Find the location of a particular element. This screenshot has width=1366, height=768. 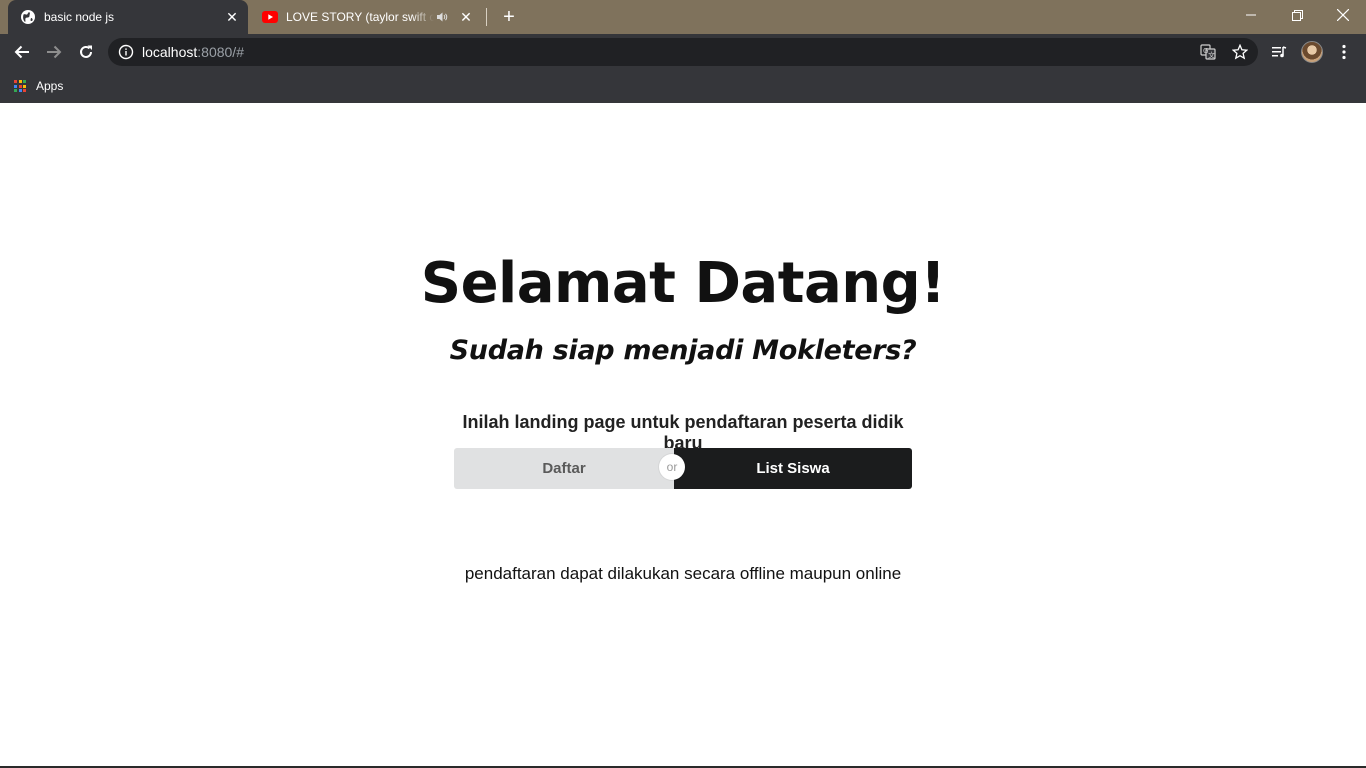

apps-label: Apps is located at coordinates (50, 86).